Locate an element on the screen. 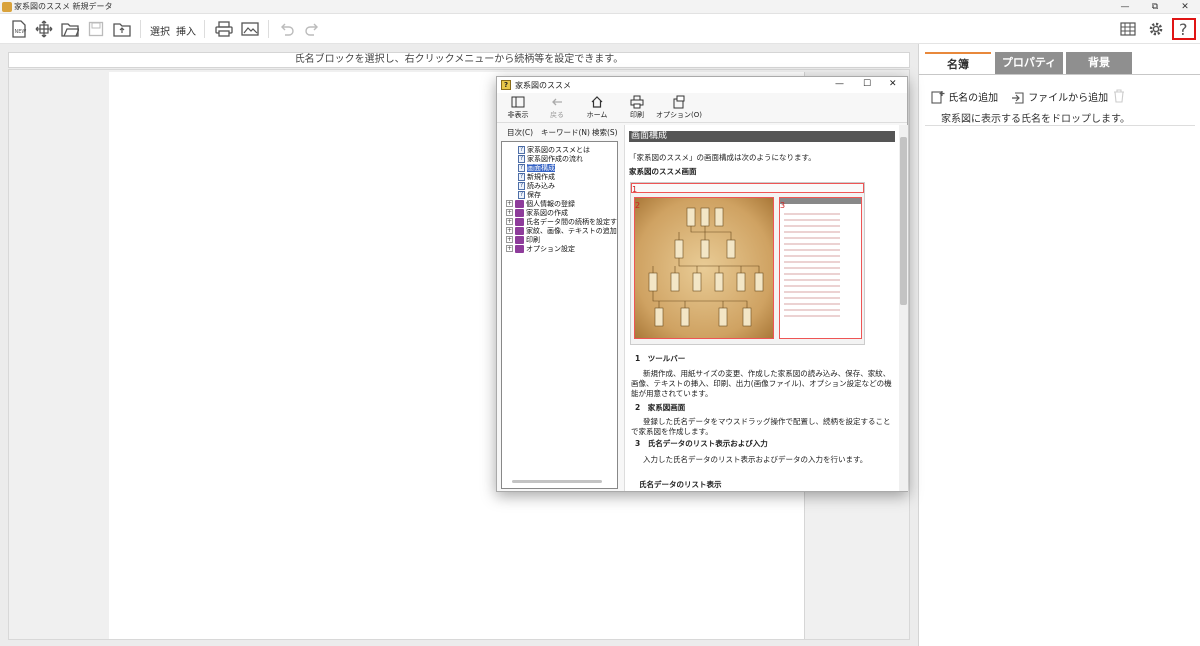 Image resolution: width=1200 pixels, height=646 pixels. help-maximize-button: ☐ is located at coordinates (867, 84).